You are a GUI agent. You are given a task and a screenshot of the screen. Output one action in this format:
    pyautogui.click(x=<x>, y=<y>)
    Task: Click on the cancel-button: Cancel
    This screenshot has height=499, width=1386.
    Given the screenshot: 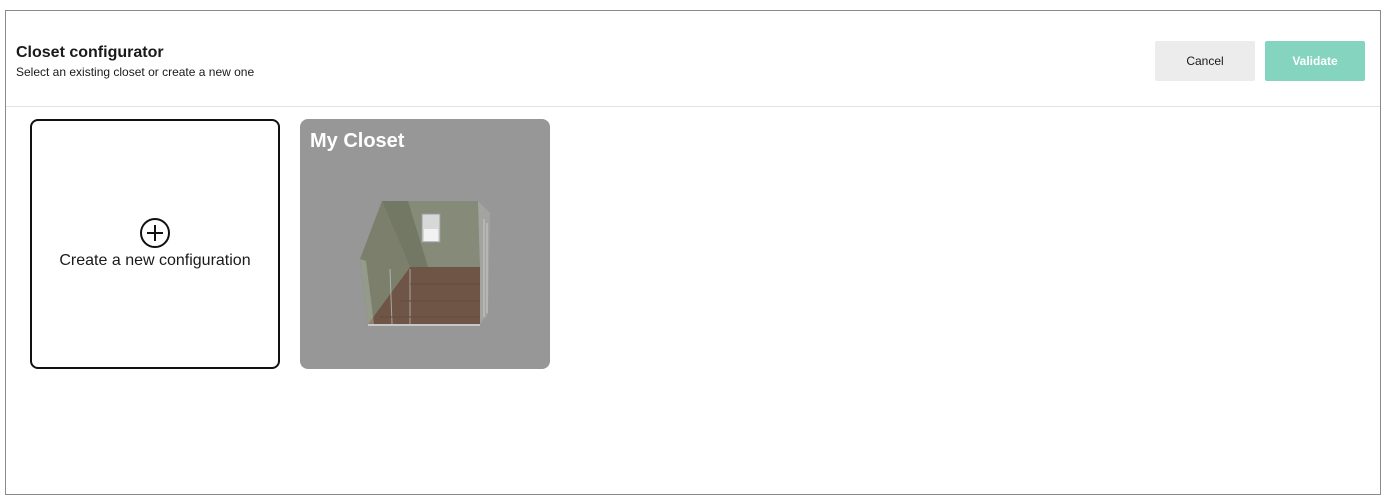 What is the action you would take?
    pyautogui.click(x=1205, y=61)
    